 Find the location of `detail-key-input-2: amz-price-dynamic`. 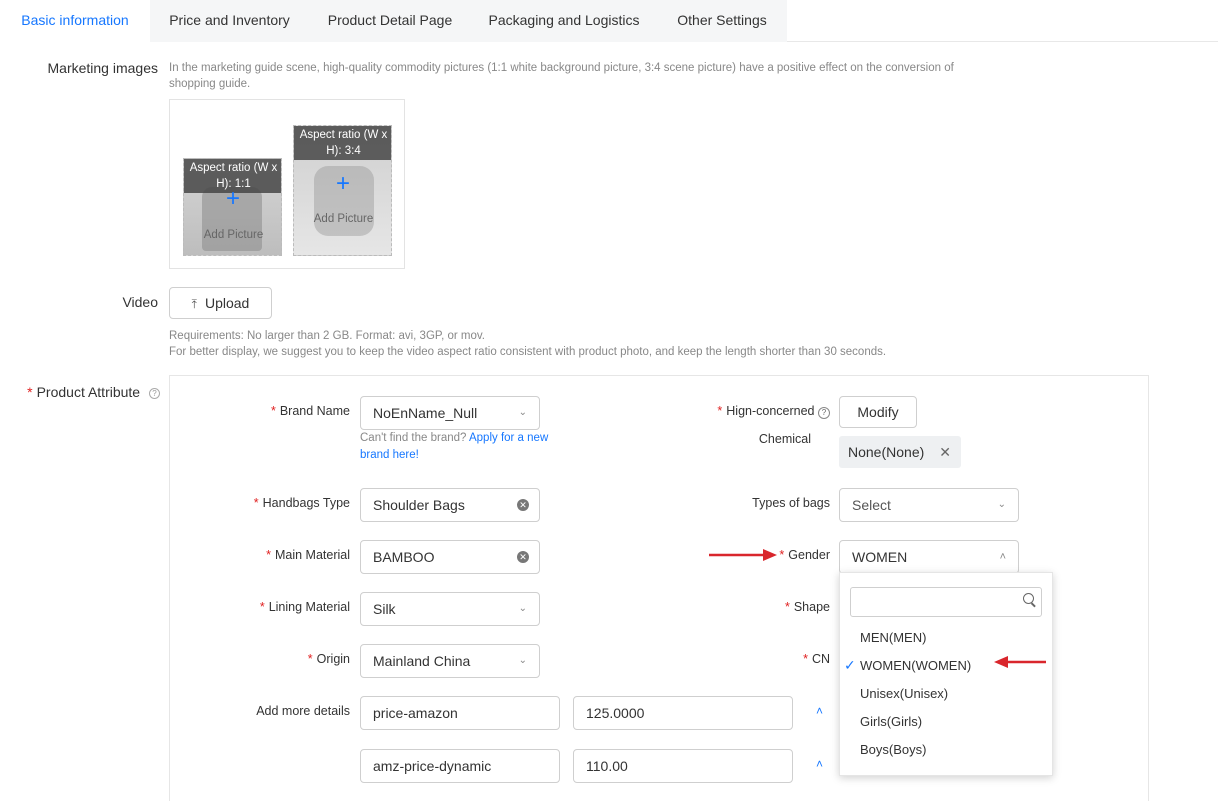

detail-key-input-2: amz-price-dynamic is located at coordinates (460, 766).